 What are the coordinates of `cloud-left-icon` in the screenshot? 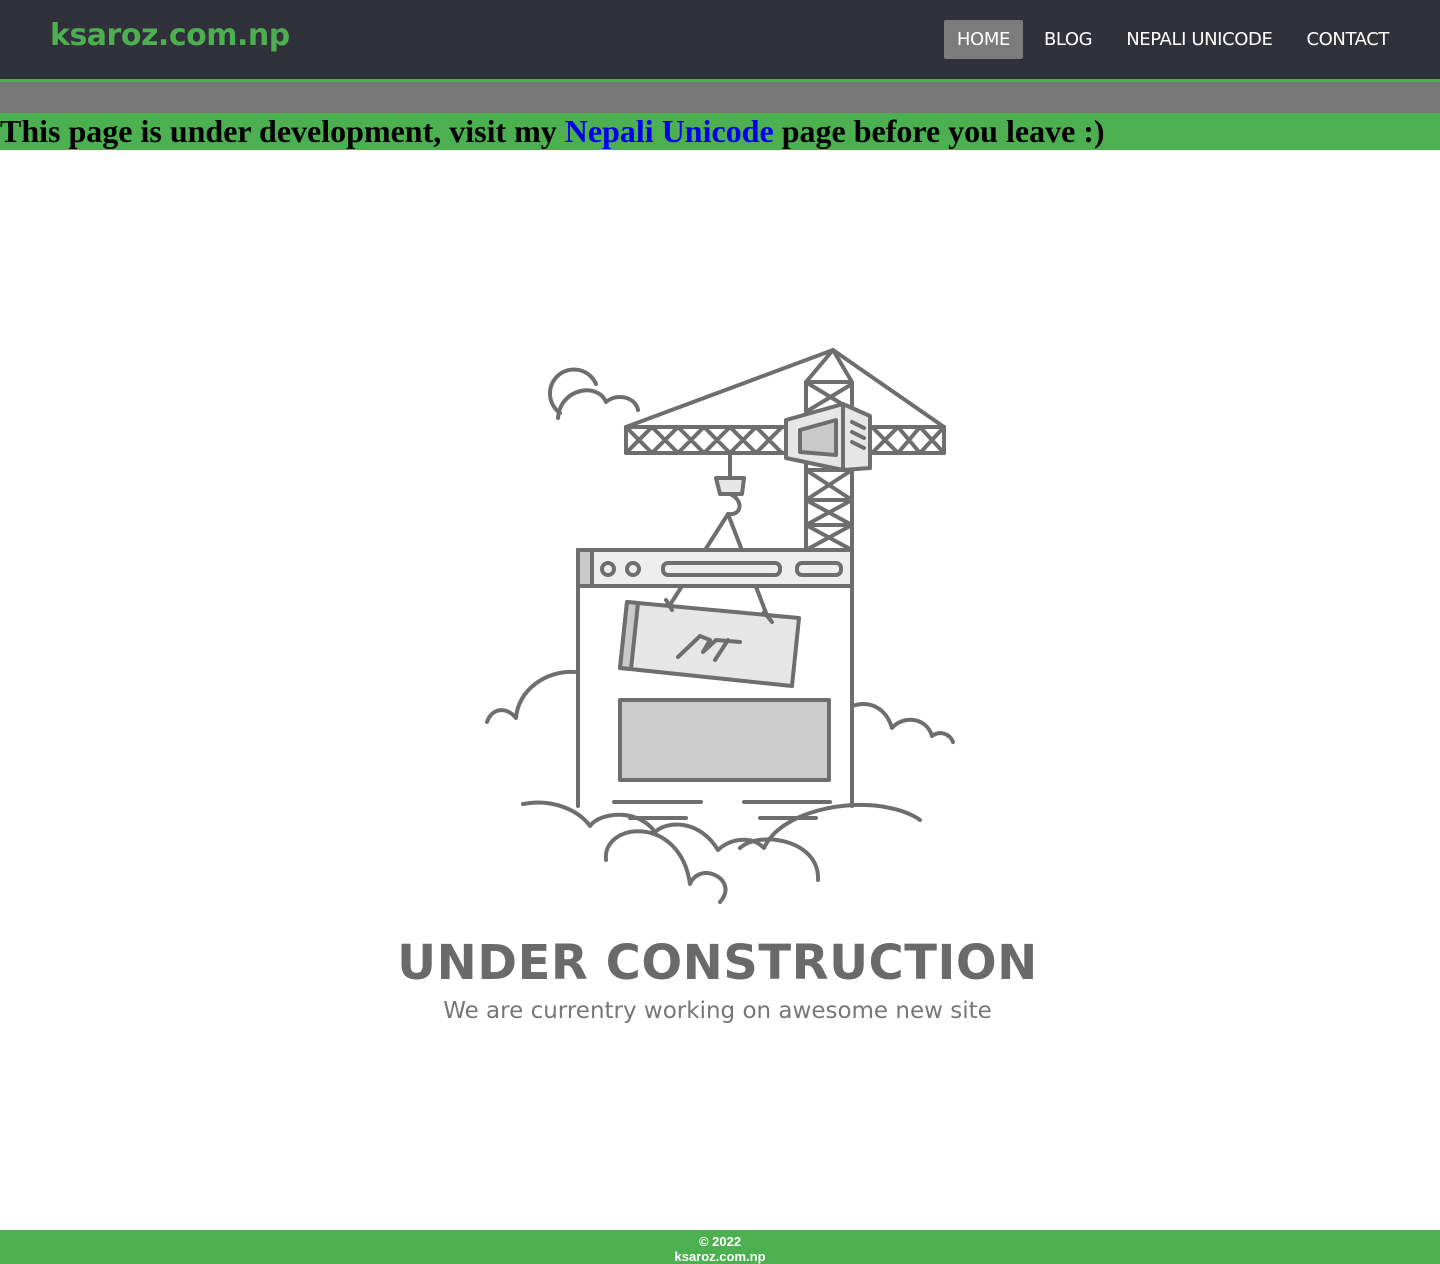 It's located at (531, 696).